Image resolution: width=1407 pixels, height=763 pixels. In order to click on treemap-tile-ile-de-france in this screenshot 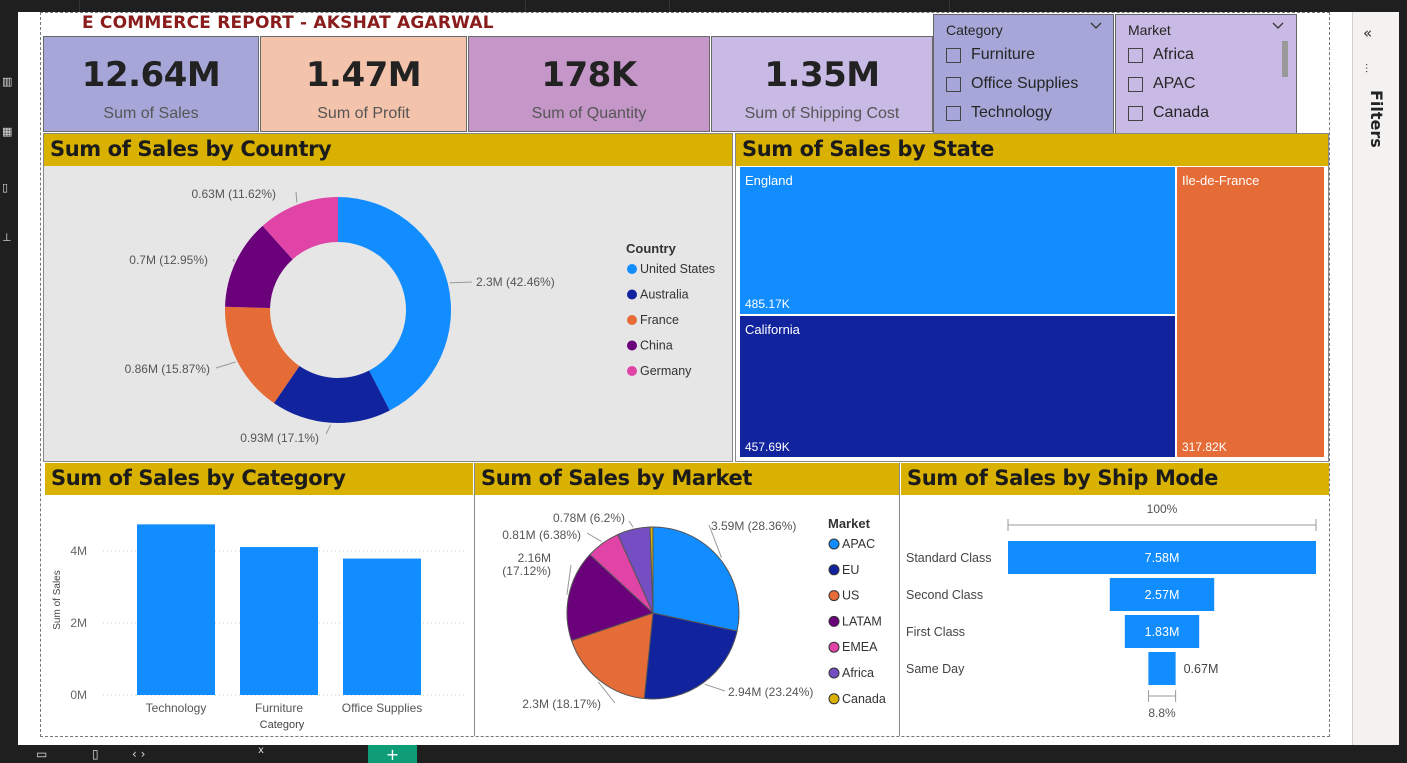, I will do `click(1250, 312)`.